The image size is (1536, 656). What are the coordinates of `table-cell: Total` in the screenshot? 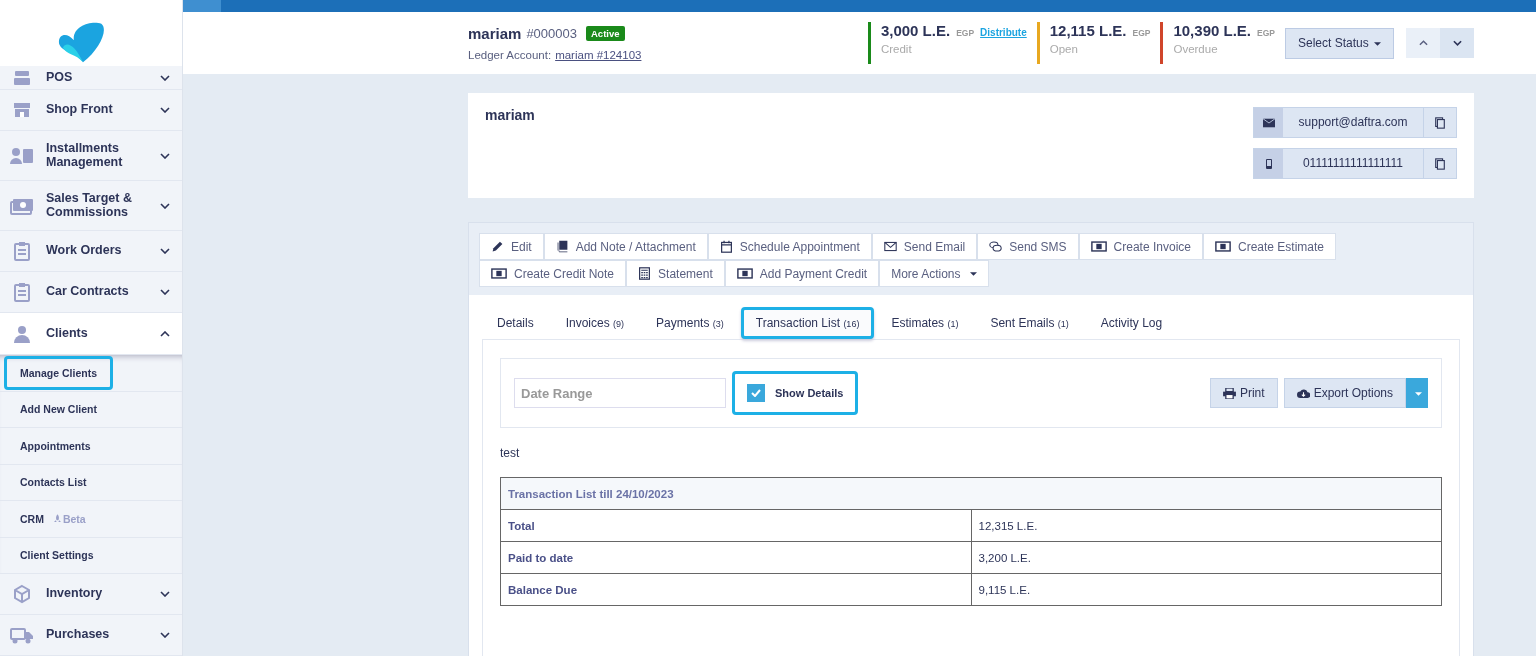 It's located at (735, 525).